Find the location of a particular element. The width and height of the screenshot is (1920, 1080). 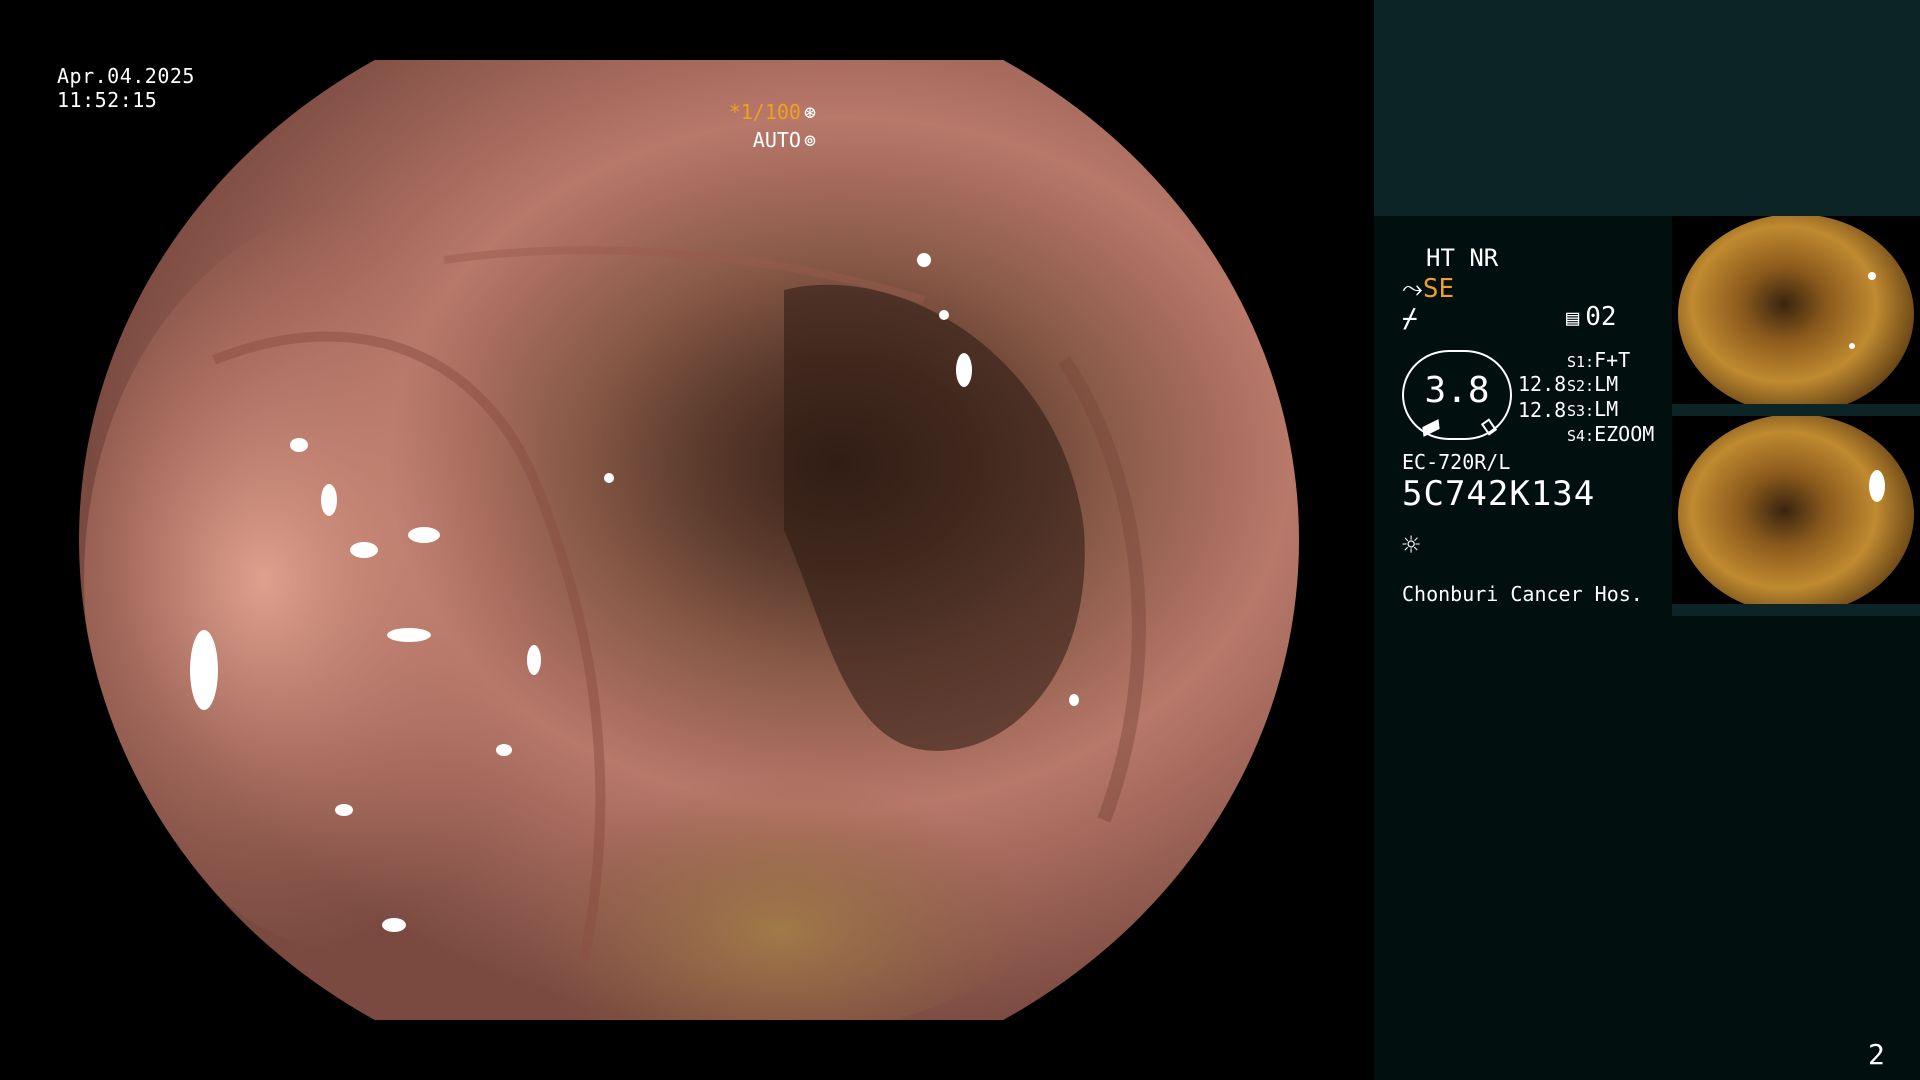

switch-key: S3: is located at coordinates (1581, 411).